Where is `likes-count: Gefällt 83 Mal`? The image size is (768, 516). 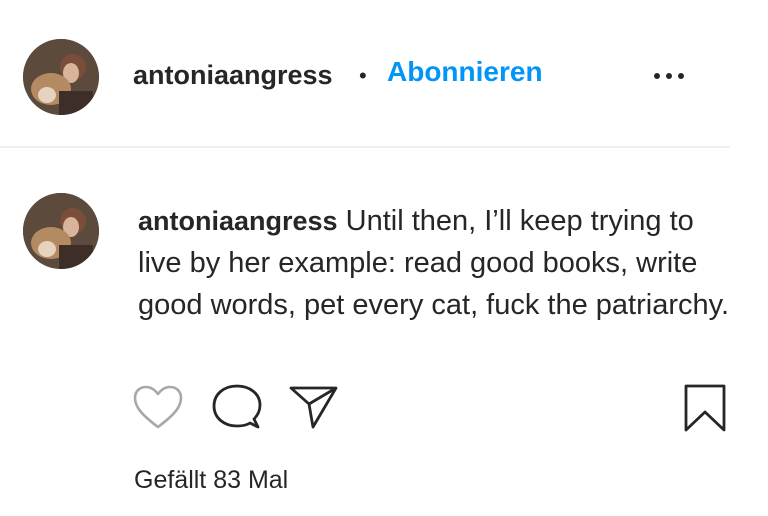
likes-count: Gefällt 83 Mal is located at coordinates (211, 480).